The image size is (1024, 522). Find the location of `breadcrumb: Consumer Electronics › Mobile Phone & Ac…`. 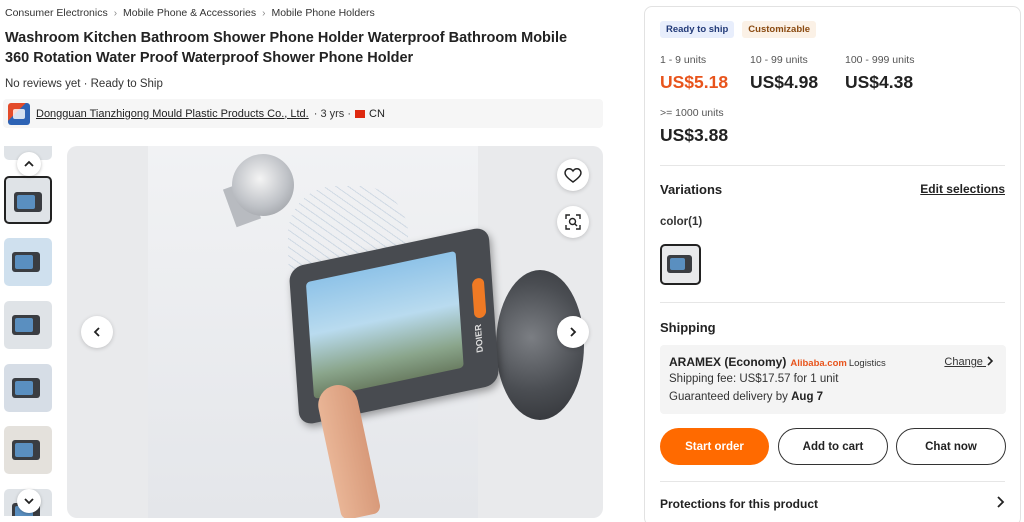

breadcrumb: Consumer Electronics › Mobile Phone & Ac… is located at coordinates (190, 13).